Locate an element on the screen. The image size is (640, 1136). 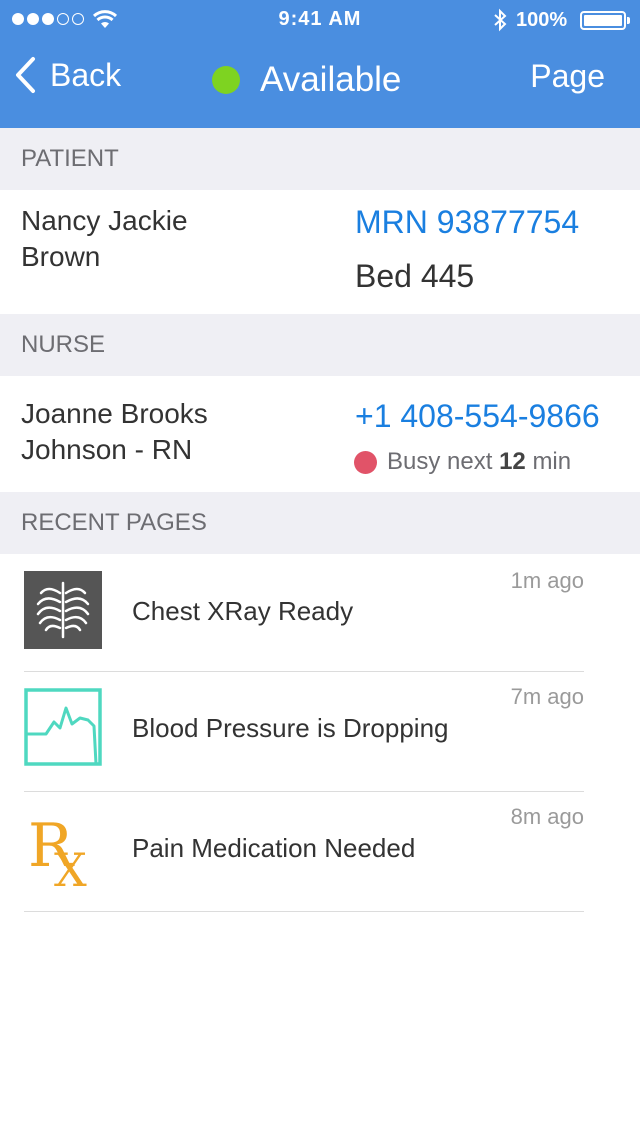
list-item: Blood Pressure is Dropping 7m ago is located at coordinates (304, 732).